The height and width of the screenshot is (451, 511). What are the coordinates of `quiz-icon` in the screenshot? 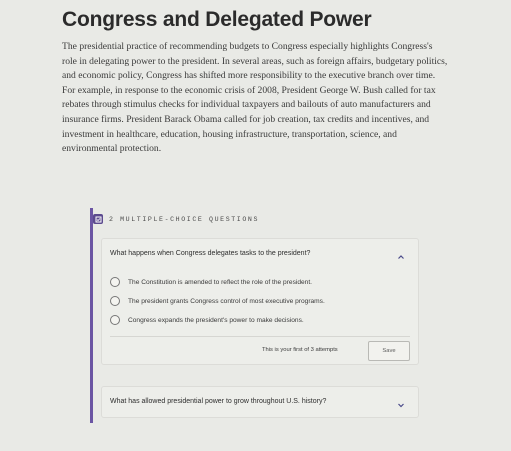 It's located at (98, 219).